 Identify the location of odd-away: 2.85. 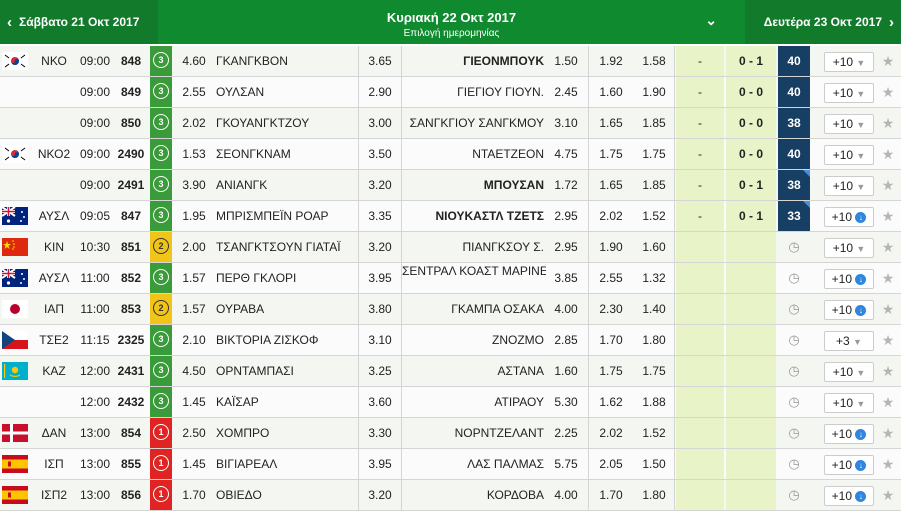
(566, 340).